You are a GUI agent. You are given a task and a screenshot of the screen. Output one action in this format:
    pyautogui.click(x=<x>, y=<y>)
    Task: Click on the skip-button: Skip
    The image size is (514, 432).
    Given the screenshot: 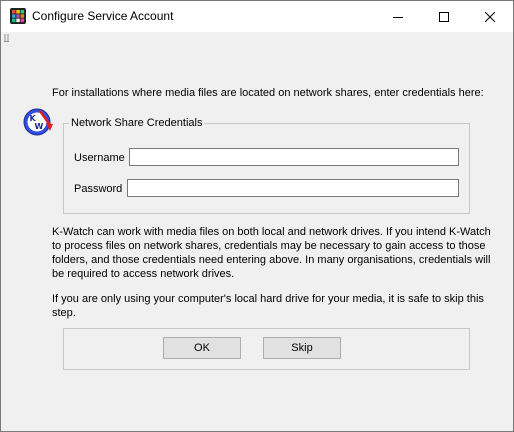 What is the action you would take?
    pyautogui.click(x=302, y=348)
    